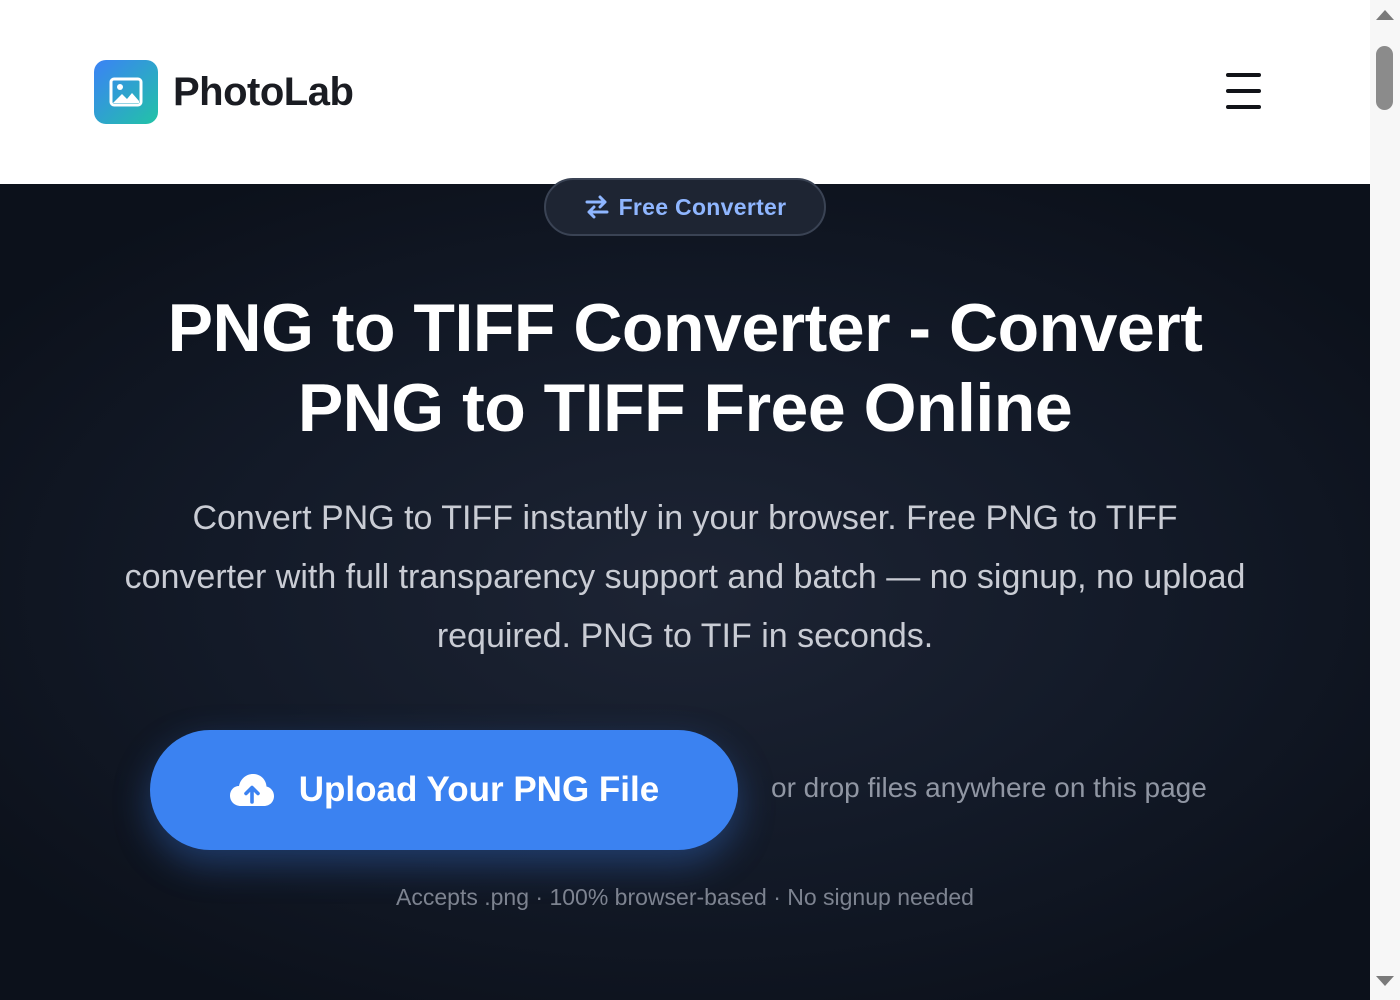  What do you see at coordinates (1385, 500) in the screenshot?
I see `vertical-scrollbar` at bounding box center [1385, 500].